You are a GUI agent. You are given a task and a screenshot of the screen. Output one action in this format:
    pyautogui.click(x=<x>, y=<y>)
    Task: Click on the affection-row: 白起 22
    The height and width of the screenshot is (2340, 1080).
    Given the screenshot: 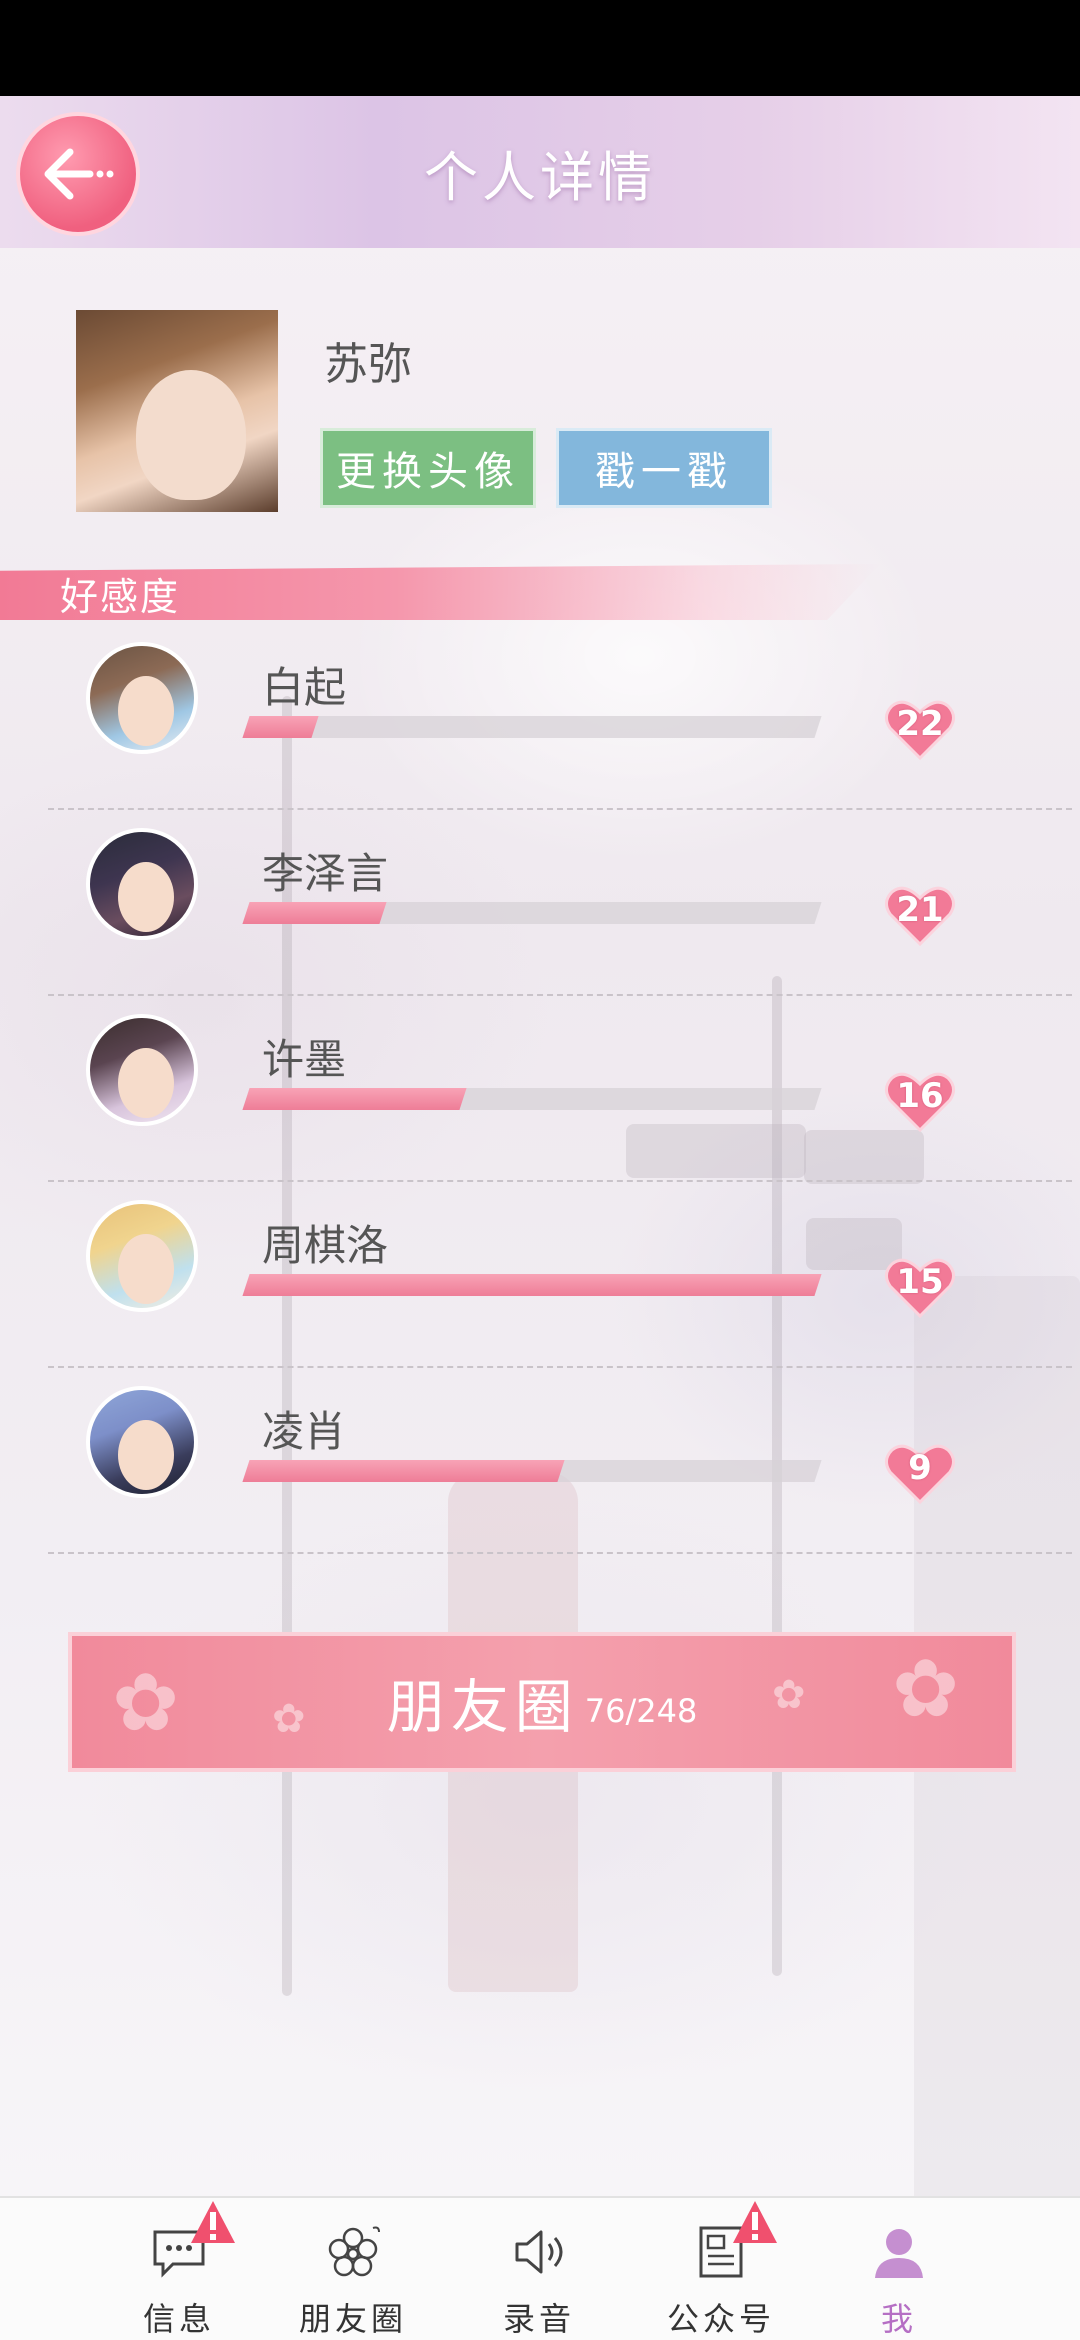 What is the action you would take?
    pyautogui.click(x=540, y=717)
    